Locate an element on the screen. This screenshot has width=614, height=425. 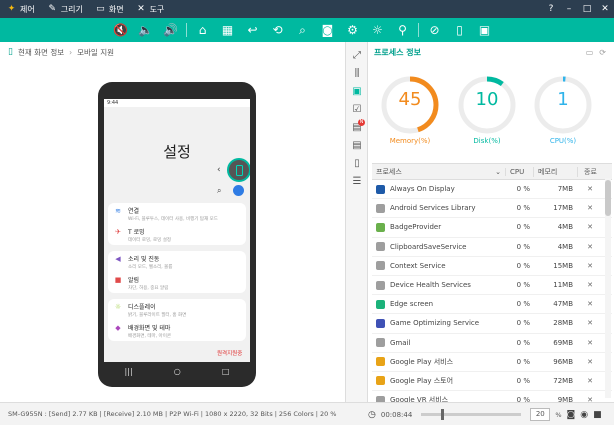
settings-item-roaming: ✈ T 로밍 데이터 로밍, 로밍 설정 is located at coordinates (177, 234).